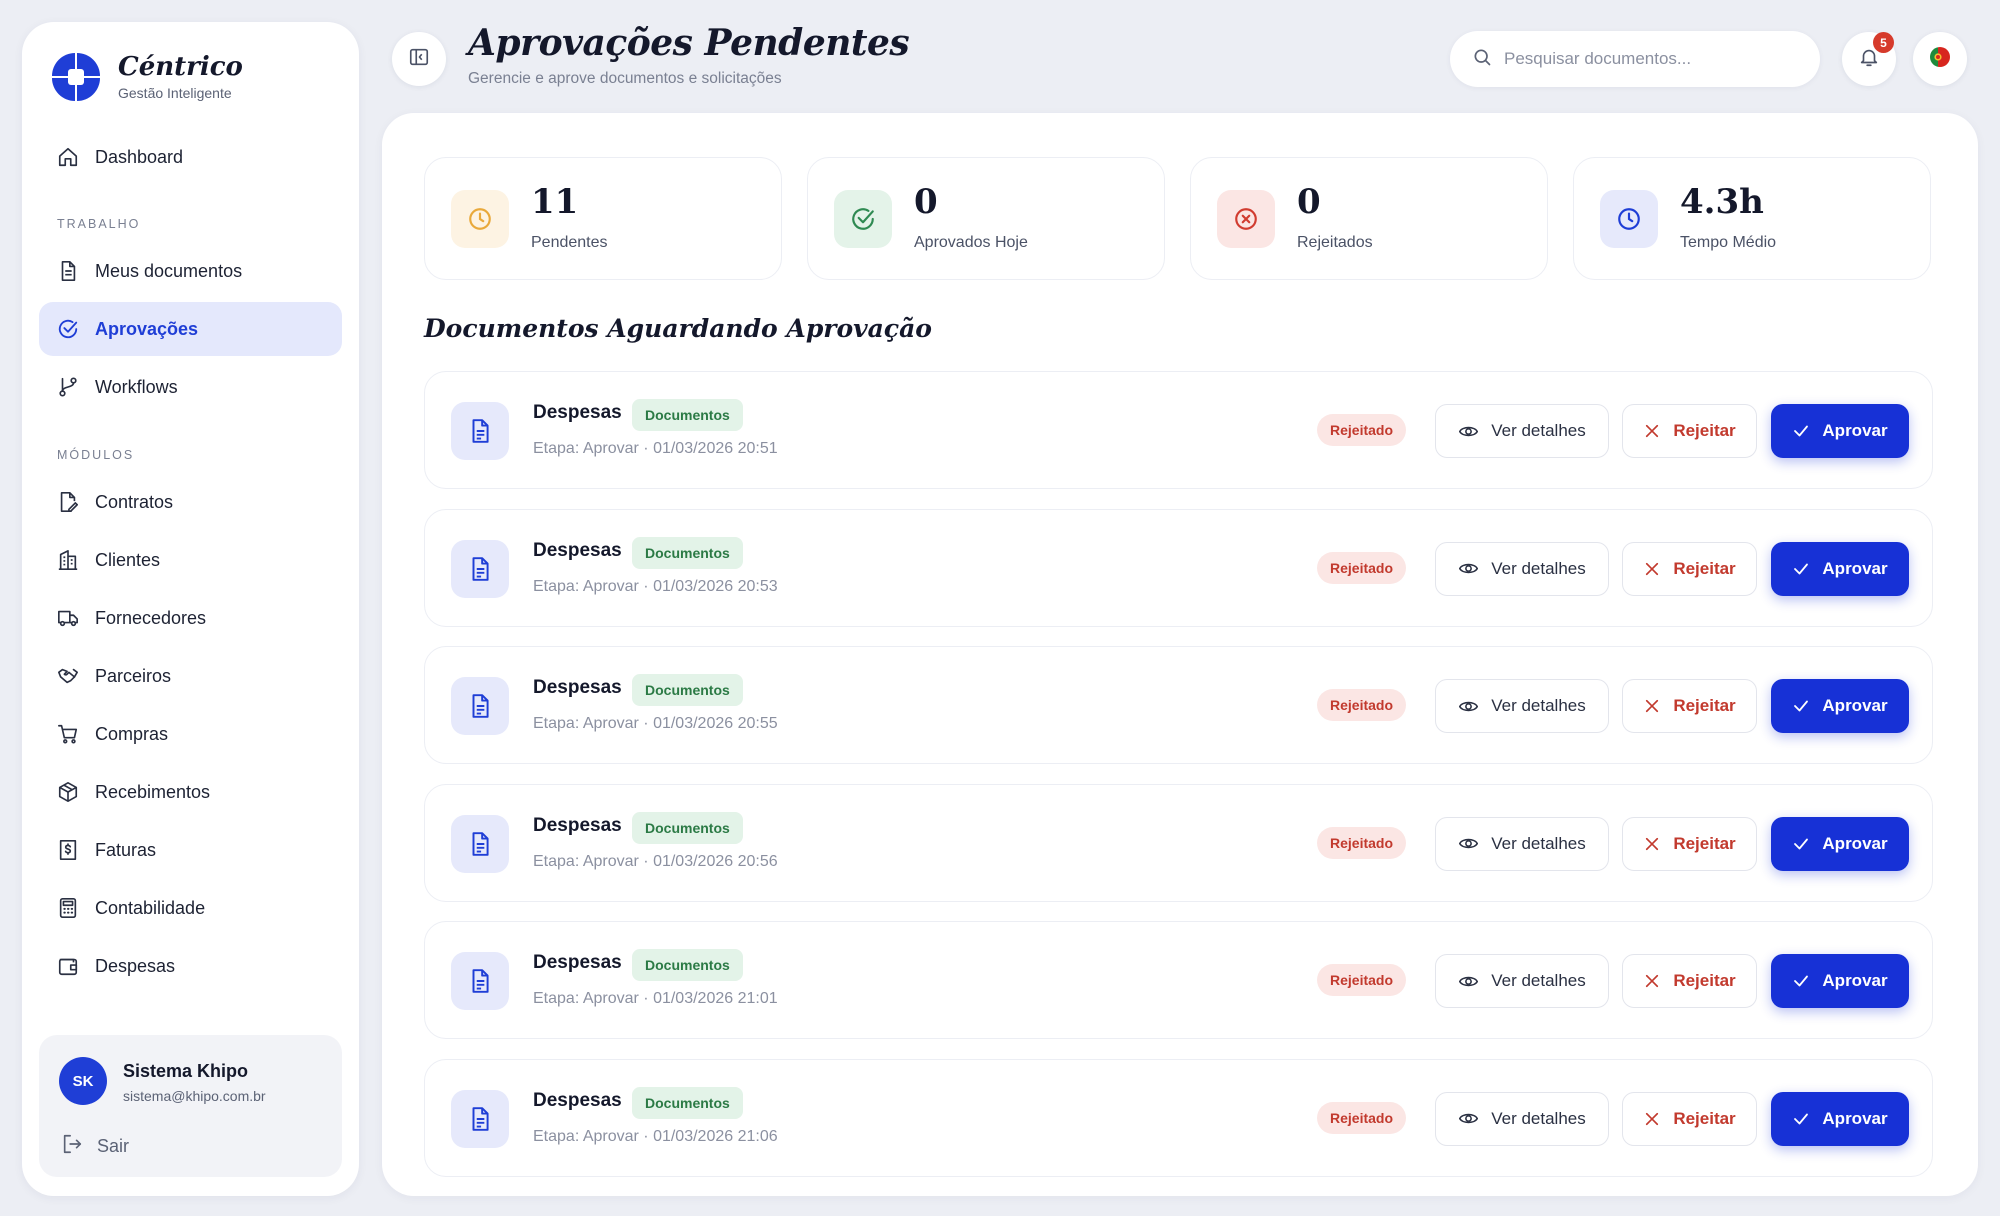 The width and height of the screenshot is (2000, 1216). I want to click on stat-value: 4.3h, so click(1722, 202).